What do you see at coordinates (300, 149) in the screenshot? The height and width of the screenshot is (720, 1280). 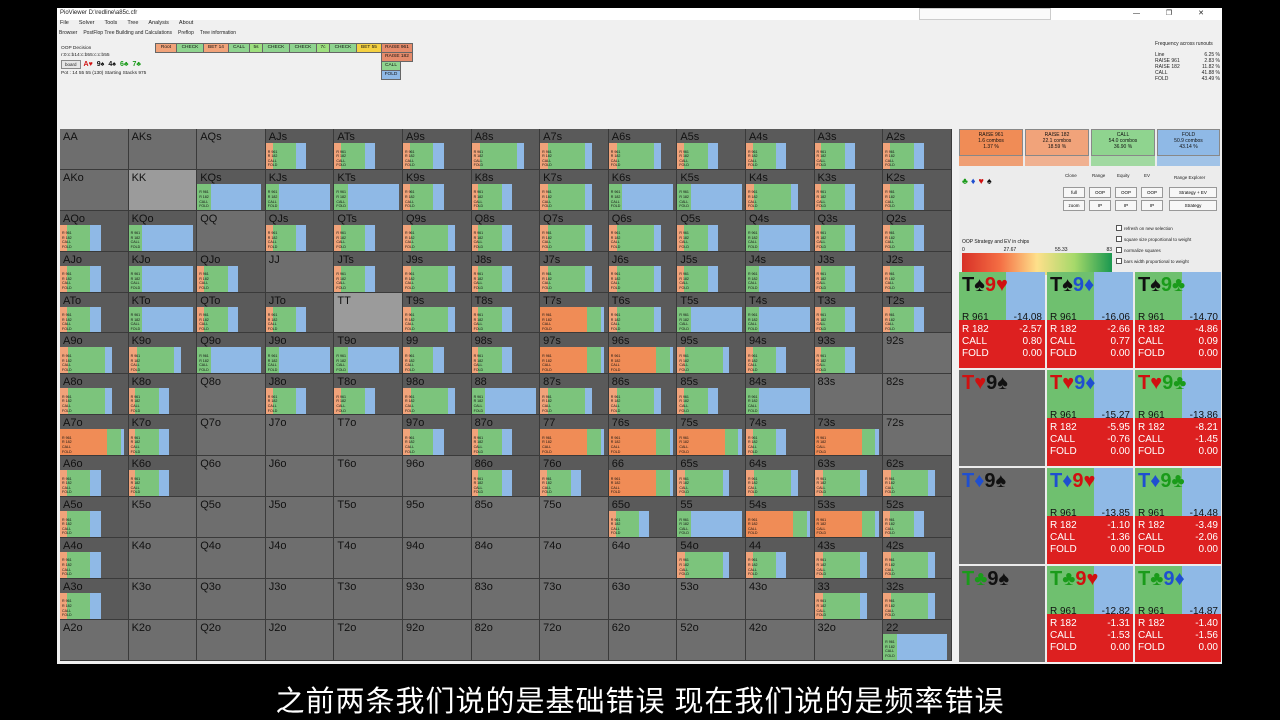 I see `hand-cell-ajs: AJs R 961 R 182 CALL FOLD` at bounding box center [300, 149].